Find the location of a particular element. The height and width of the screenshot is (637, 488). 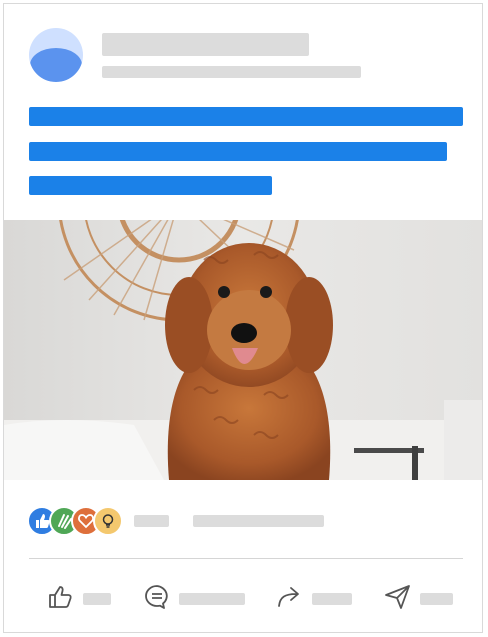

send-icon is located at coordinates (397, 597).